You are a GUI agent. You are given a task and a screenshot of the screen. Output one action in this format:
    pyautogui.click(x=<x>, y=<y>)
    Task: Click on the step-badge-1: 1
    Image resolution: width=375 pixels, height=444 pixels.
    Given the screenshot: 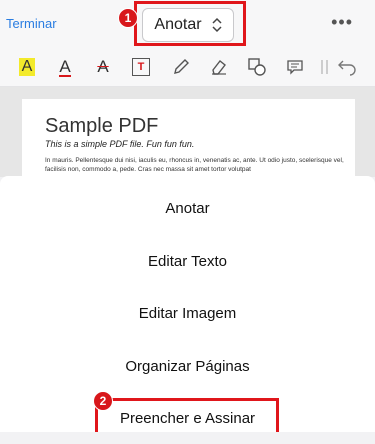 What is the action you would take?
    pyautogui.click(x=128, y=18)
    